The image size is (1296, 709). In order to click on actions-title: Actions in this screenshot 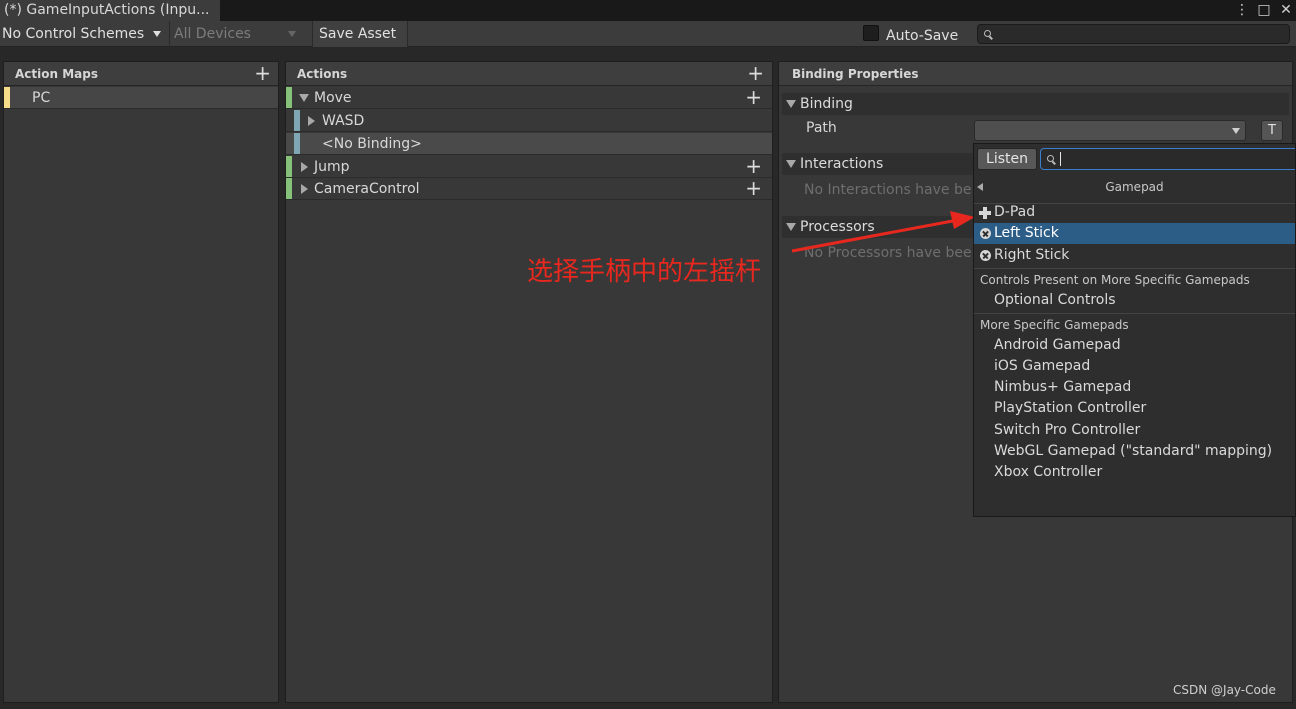, I will do `click(322, 74)`.